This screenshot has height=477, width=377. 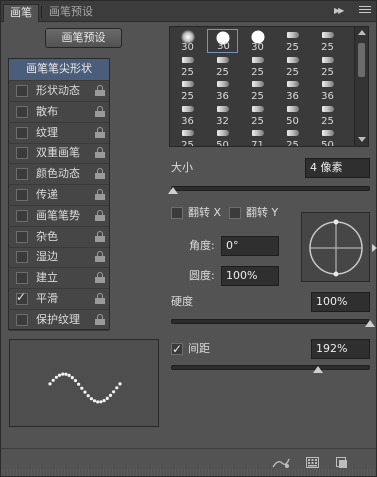 I want to click on sidebar-item: 画笔笔势, so click(x=59, y=216).